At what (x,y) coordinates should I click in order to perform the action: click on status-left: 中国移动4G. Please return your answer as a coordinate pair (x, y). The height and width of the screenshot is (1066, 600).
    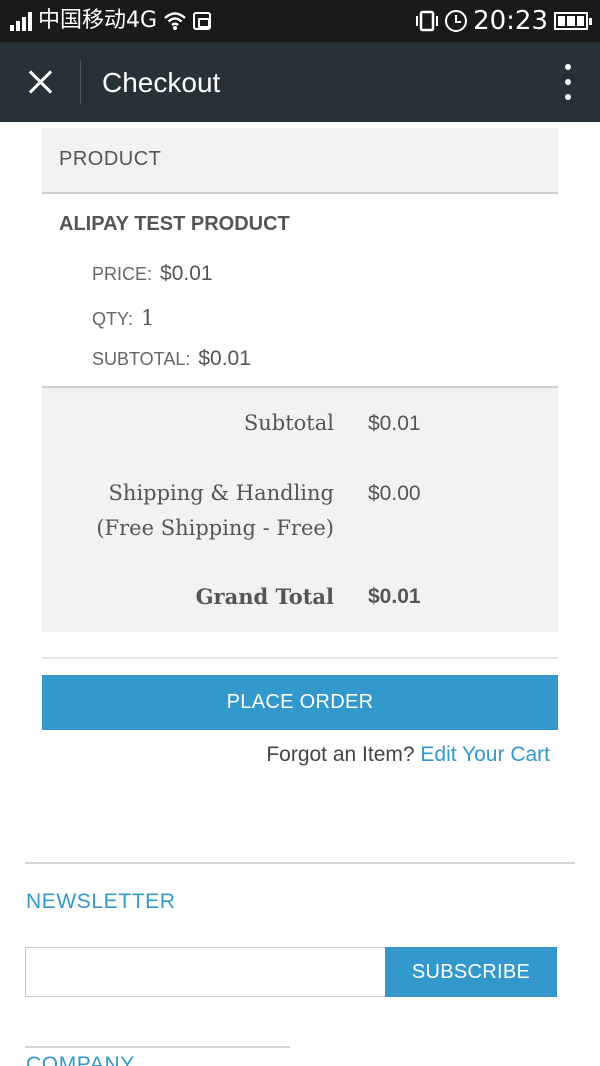
    Looking at the image, I should click on (111, 21).